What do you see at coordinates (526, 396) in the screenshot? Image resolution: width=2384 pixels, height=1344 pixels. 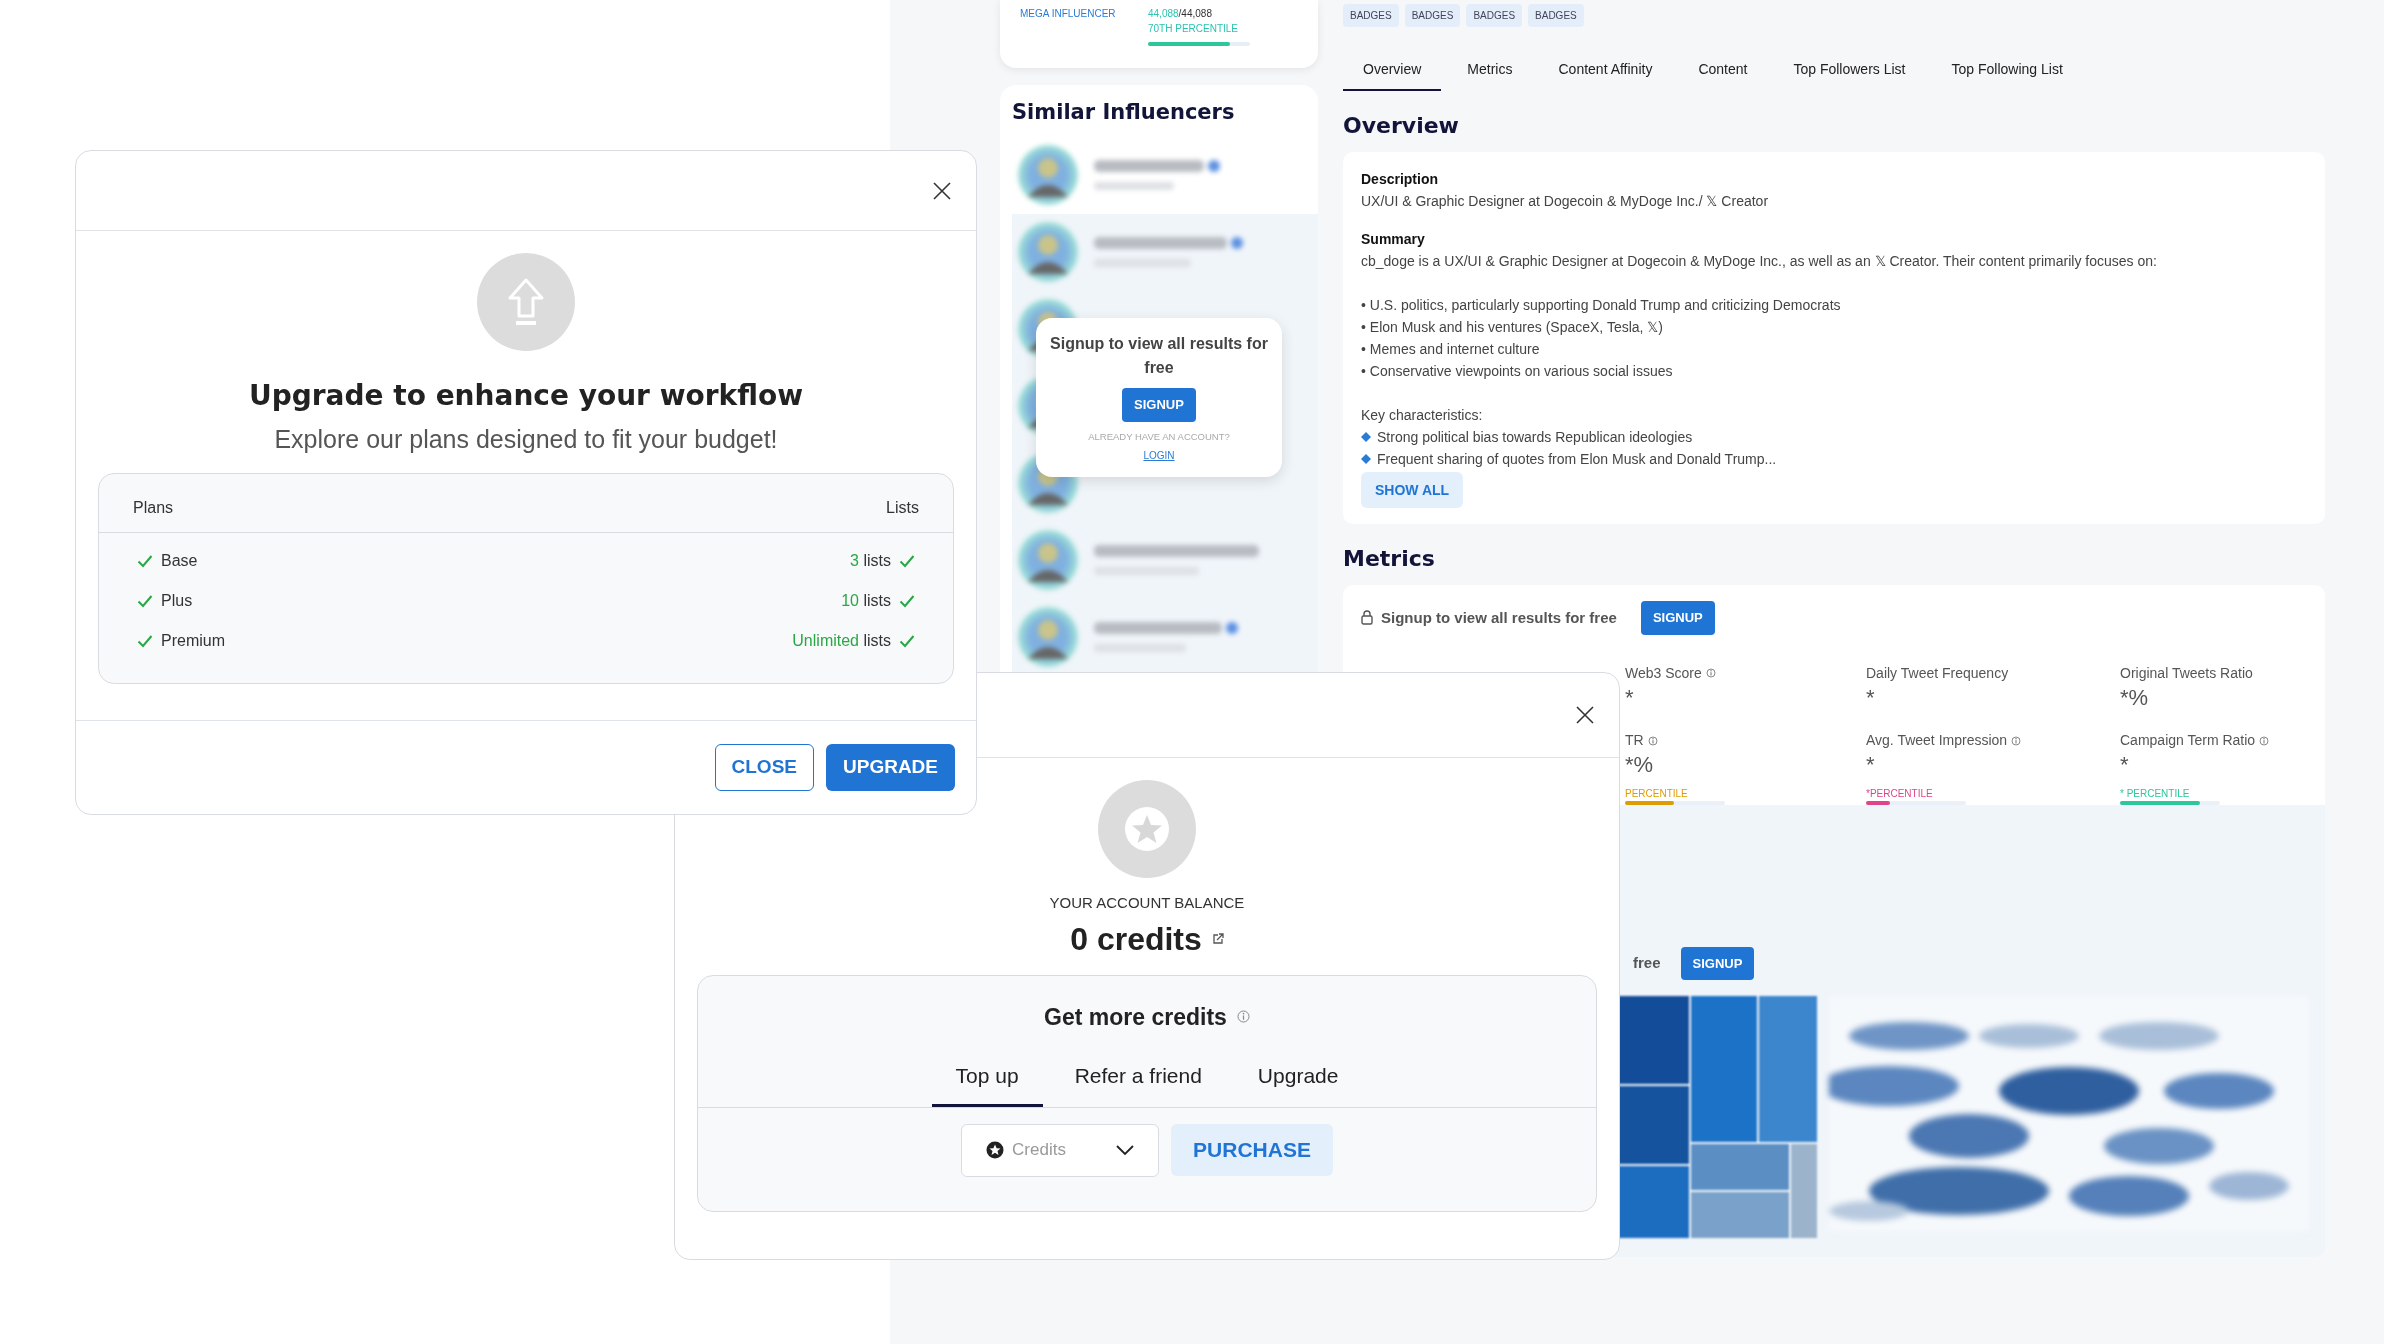 I see `dialog-title: Upgrade to enhance your workflow` at bounding box center [526, 396].